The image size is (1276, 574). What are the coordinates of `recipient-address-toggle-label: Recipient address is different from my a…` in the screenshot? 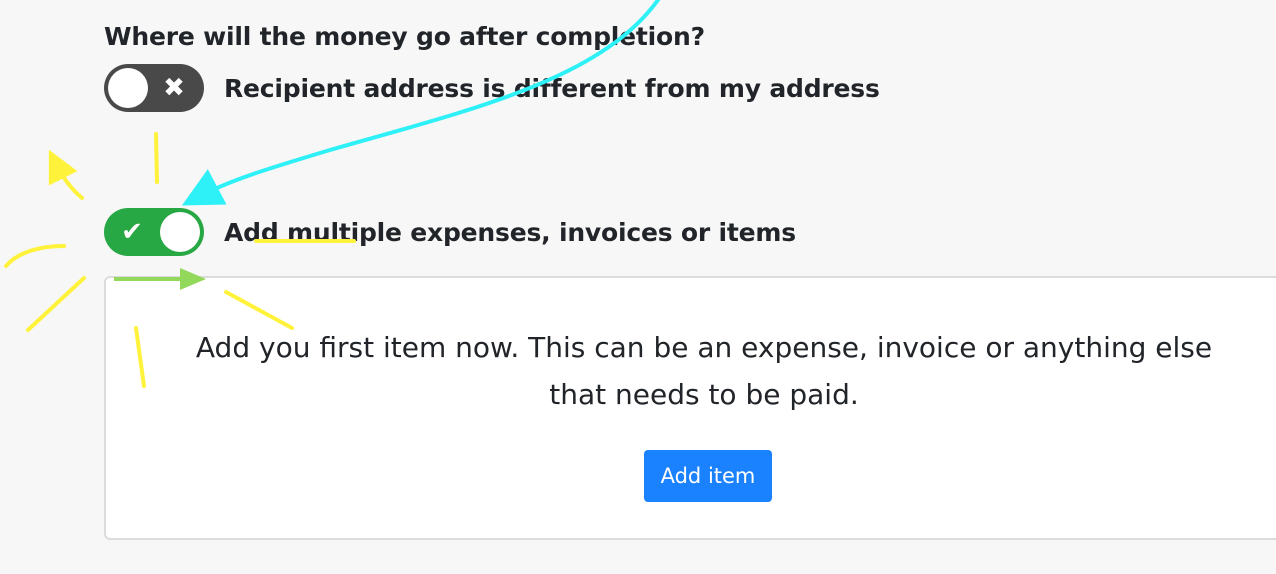 It's located at (552, 88).